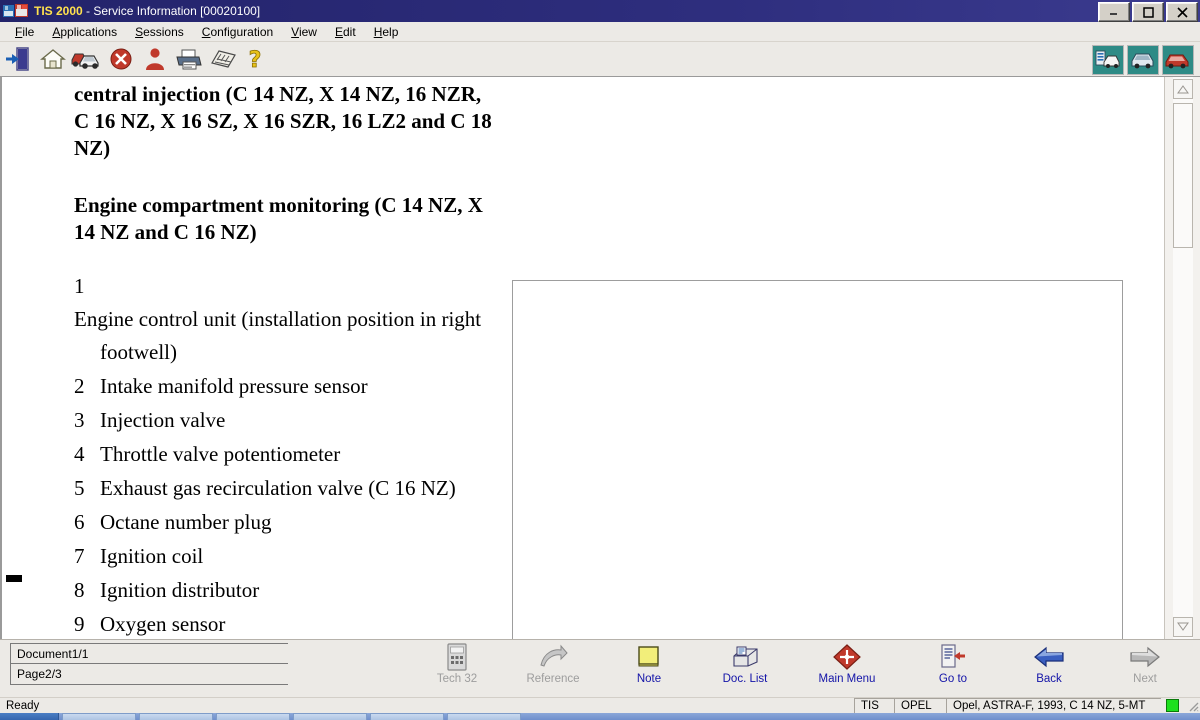 The height and width of the screenshot is (720, 1200). Describe the element at coordinates (152, 556) in the screenshot. I see `list-item-text: Ignition coil` at that location.